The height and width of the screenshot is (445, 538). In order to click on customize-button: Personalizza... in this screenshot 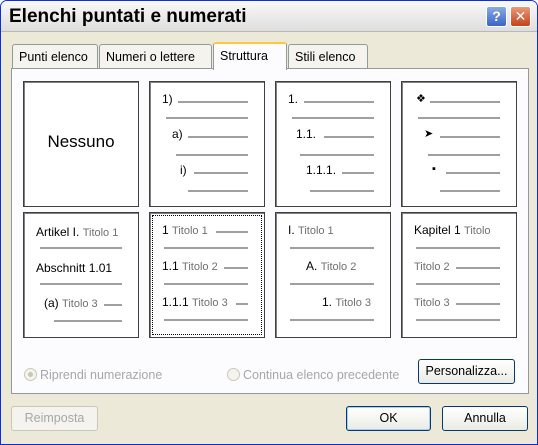, I will do `click(466, 371)`.